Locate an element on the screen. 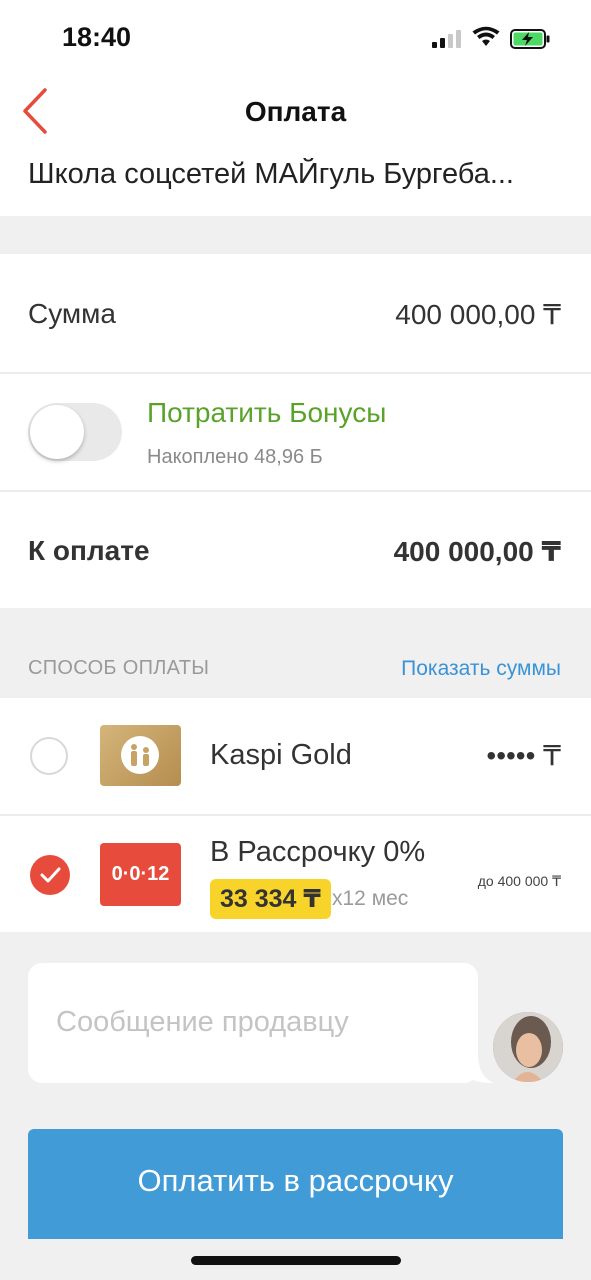 The width and height of the screenshot is (591, 1280). status-time: 18:40 is located at coordinates (97, 37).